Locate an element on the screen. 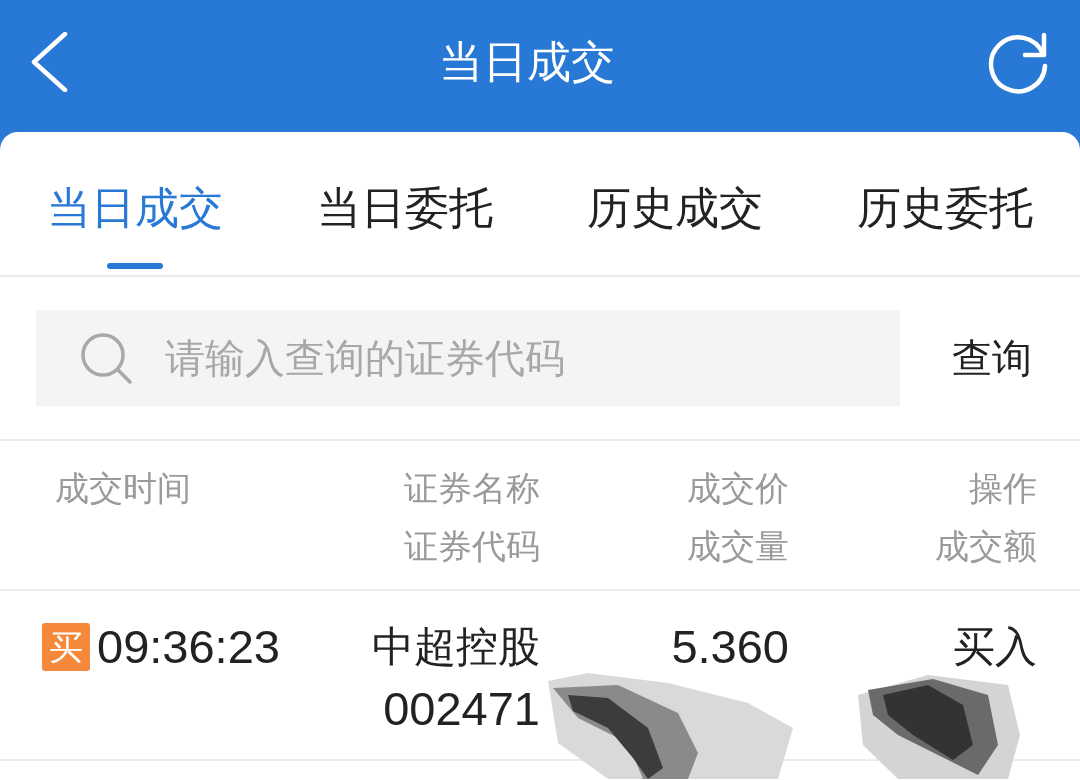  column-header: 证券名称 is located at coordinates (472, 488).